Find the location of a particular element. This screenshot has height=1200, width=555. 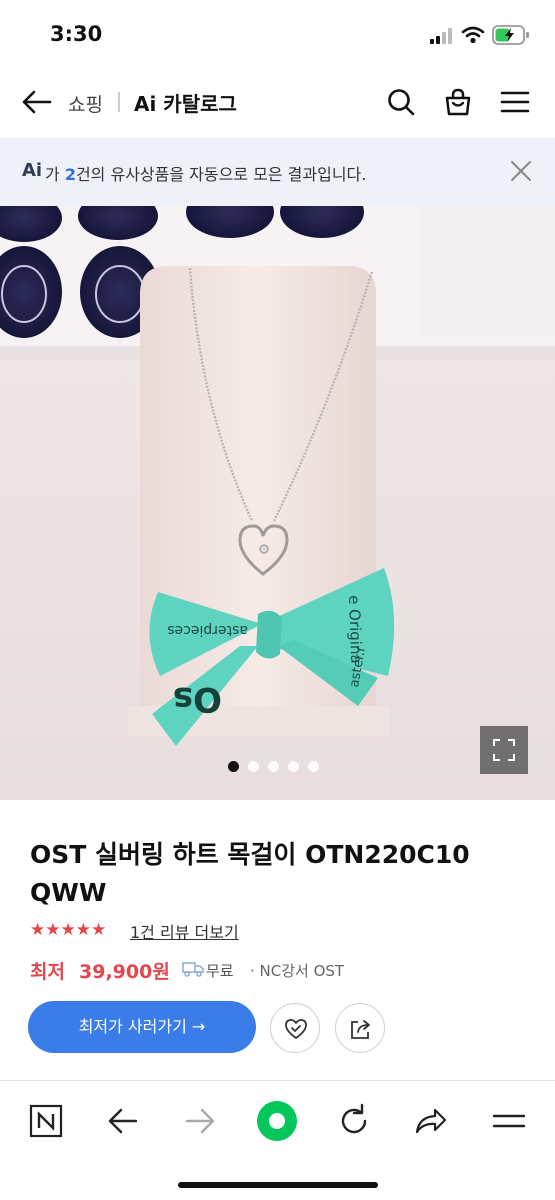

banner-text: 가 2건의 유사상품을 자동으로 모은 결과입니다. is located at coordinates (205, 173).